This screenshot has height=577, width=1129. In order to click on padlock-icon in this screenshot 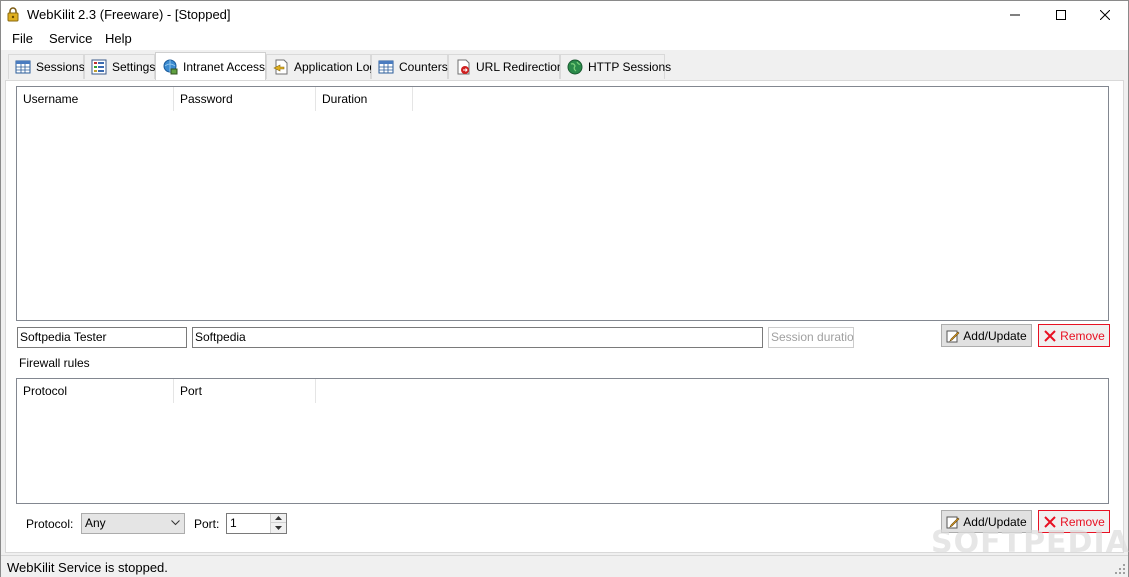, I will do `click(13, 14)`.